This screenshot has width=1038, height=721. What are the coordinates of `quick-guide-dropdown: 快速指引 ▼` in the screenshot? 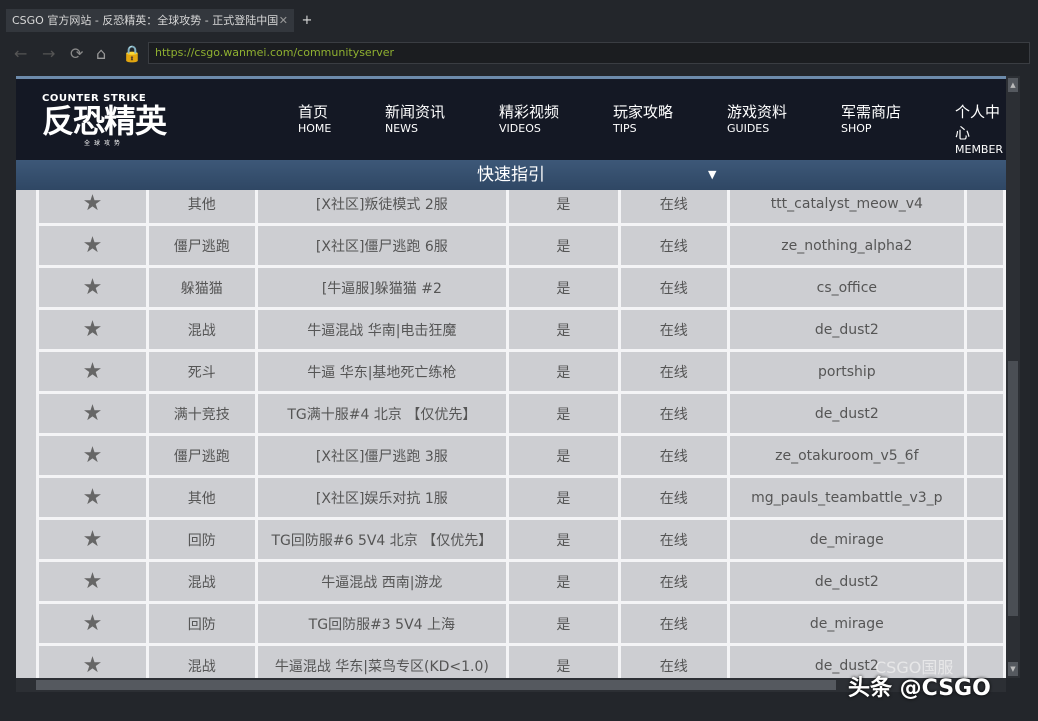 It's located at (511, 175).